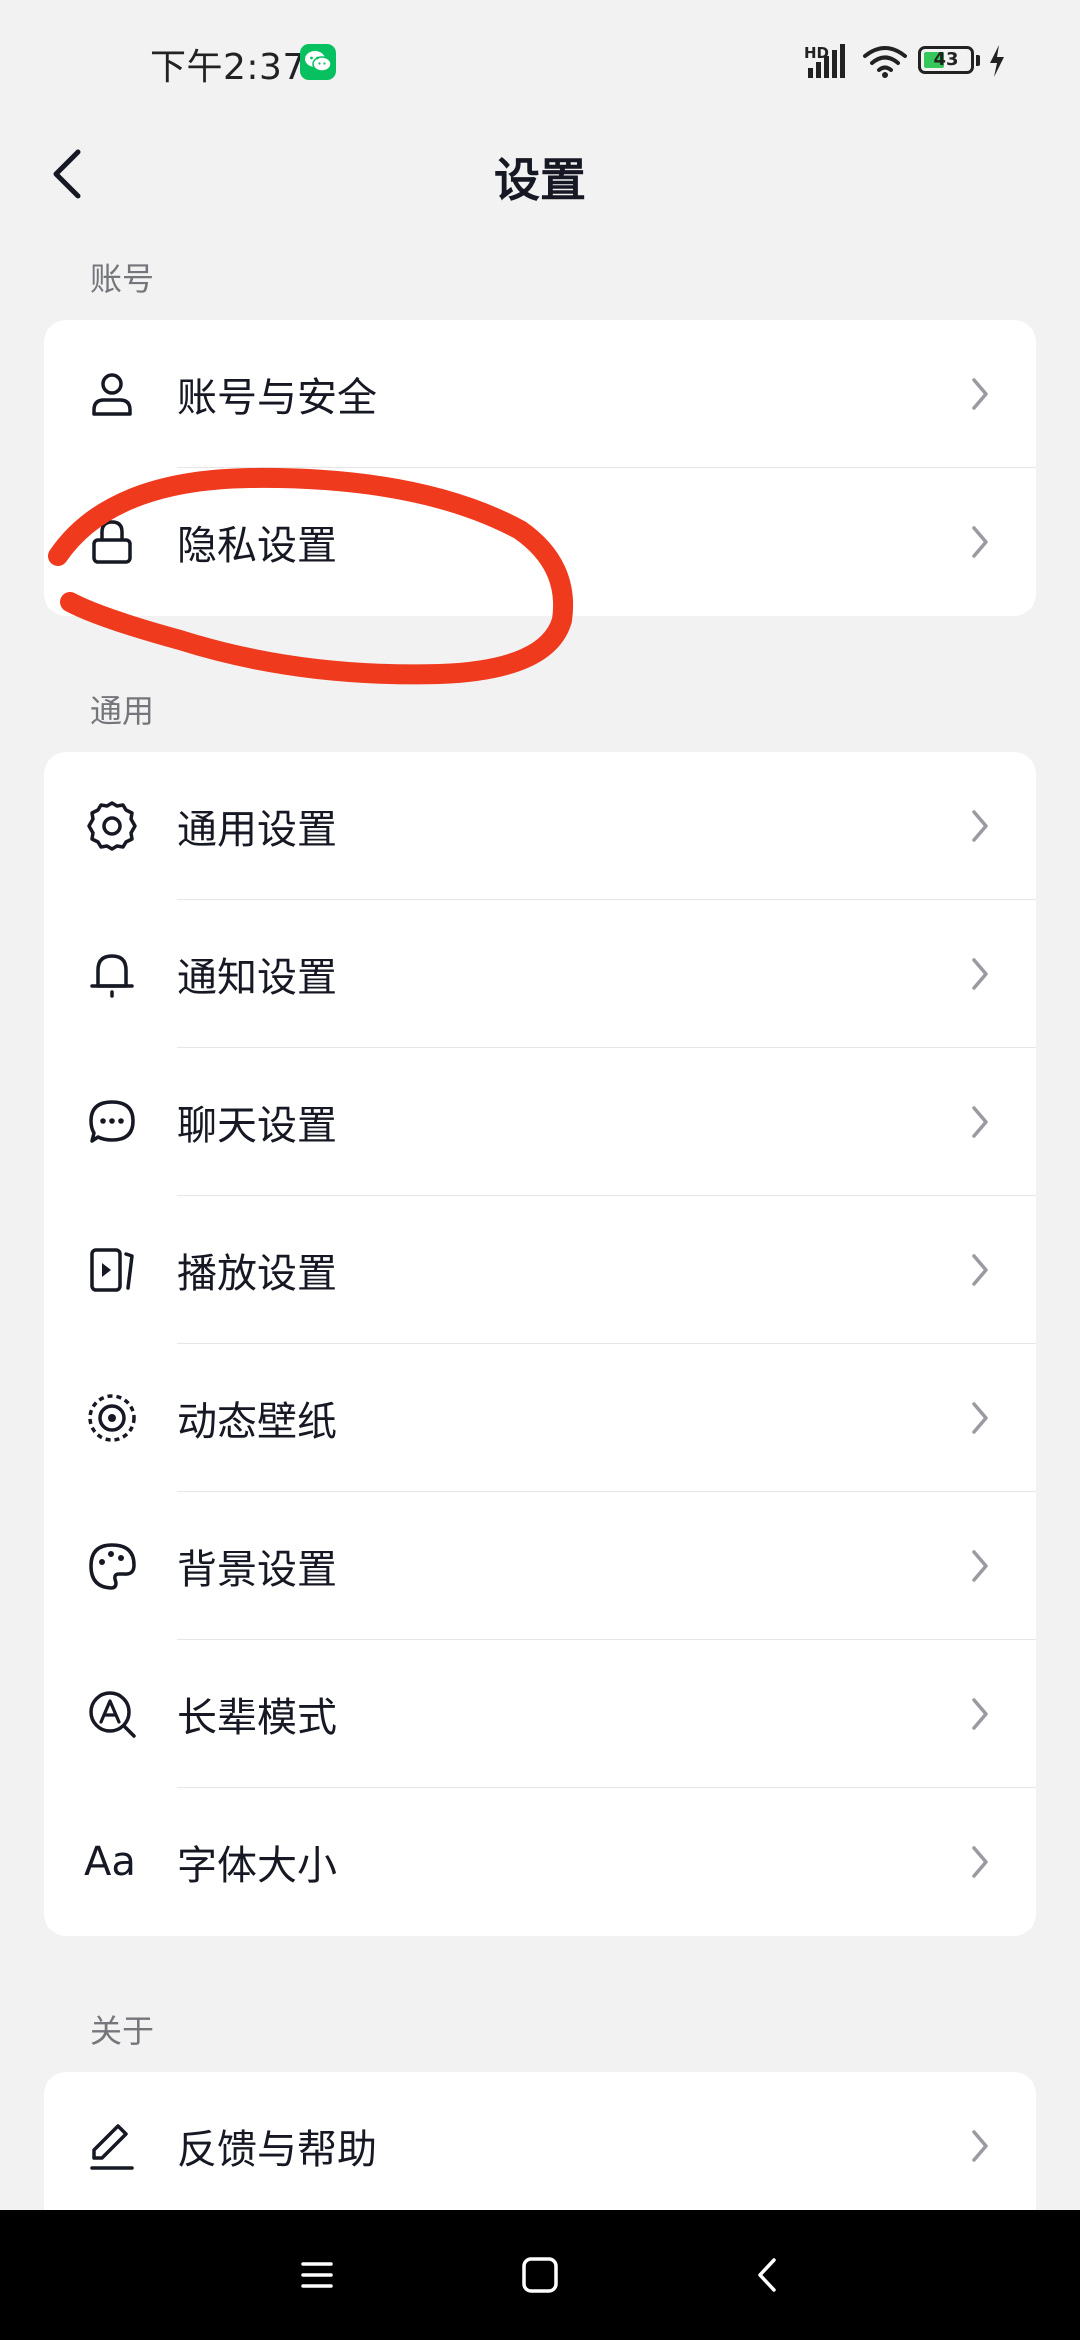 This screenshot has width=1080, height=2340. What do you see at coordinates (540, 1122) in the screenshot?
I see `settings-row-chat: 聊天设置` at bounding box center [540, 1122].